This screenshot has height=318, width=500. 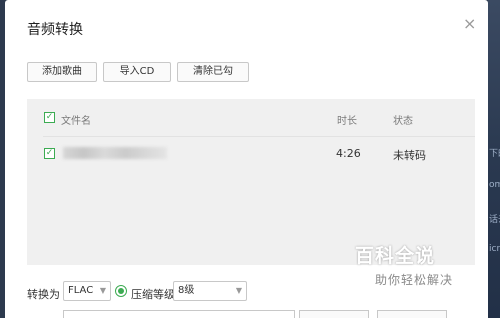 I want to click on format-select: FLAC ▼, so click(x=87, y=291).